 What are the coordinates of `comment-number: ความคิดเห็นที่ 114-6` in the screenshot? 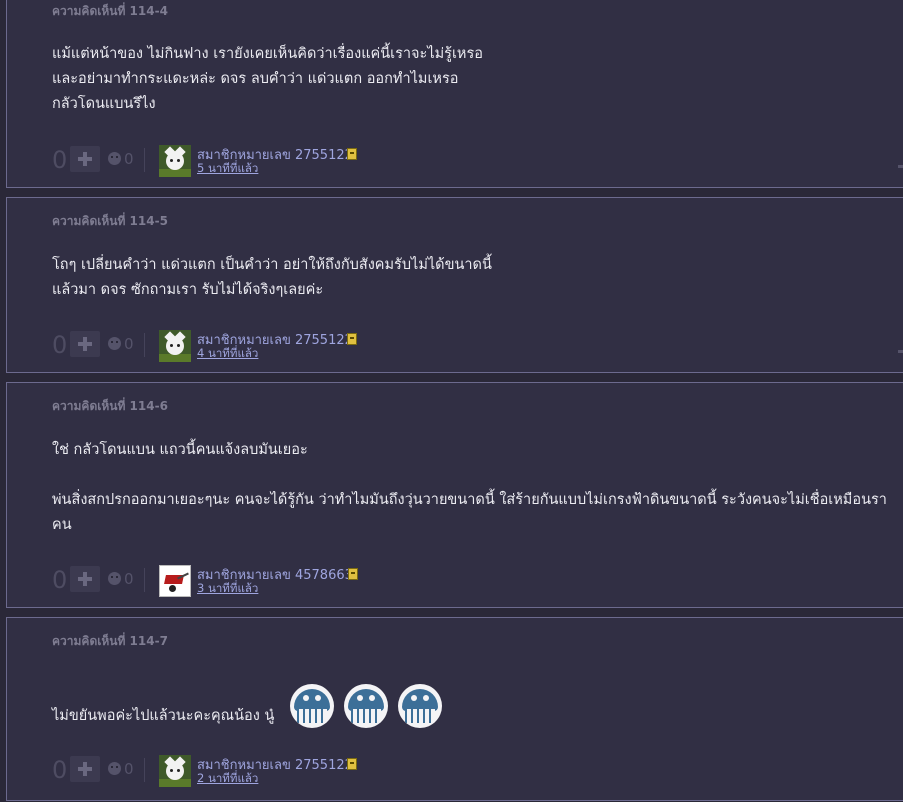 It's located at (110, 406).